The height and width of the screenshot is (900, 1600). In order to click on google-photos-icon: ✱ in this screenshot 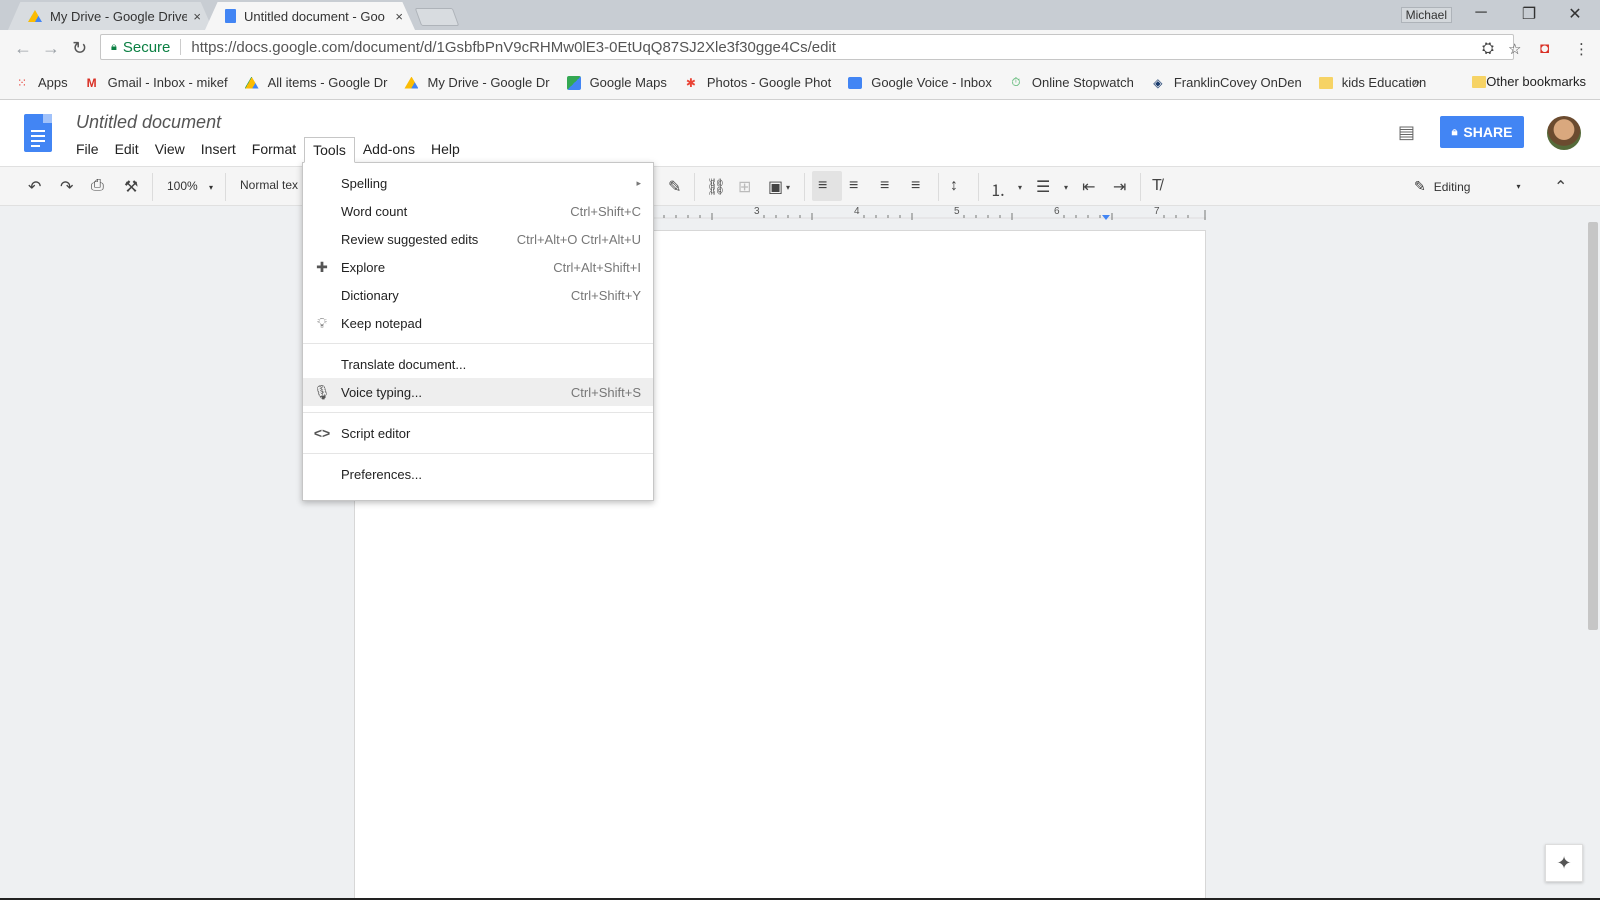, I will do `click(690, 82)`.